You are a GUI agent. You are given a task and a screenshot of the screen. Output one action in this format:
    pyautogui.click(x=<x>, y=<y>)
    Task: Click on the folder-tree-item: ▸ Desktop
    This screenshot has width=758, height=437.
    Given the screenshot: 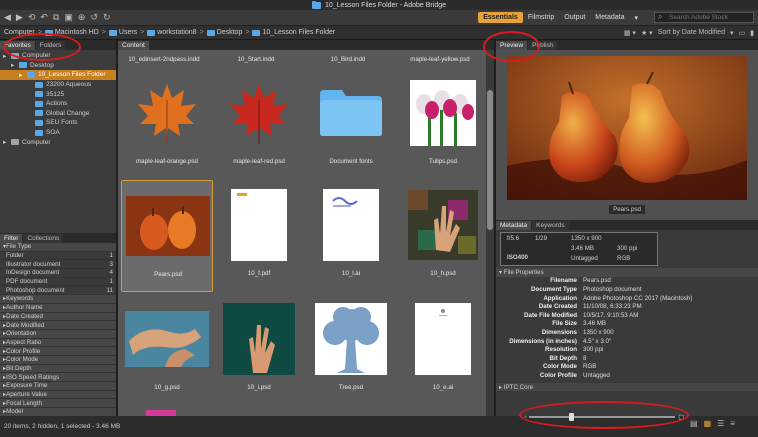 What is the action you would take?
    pyautogui.click(x=58, y=66)
    